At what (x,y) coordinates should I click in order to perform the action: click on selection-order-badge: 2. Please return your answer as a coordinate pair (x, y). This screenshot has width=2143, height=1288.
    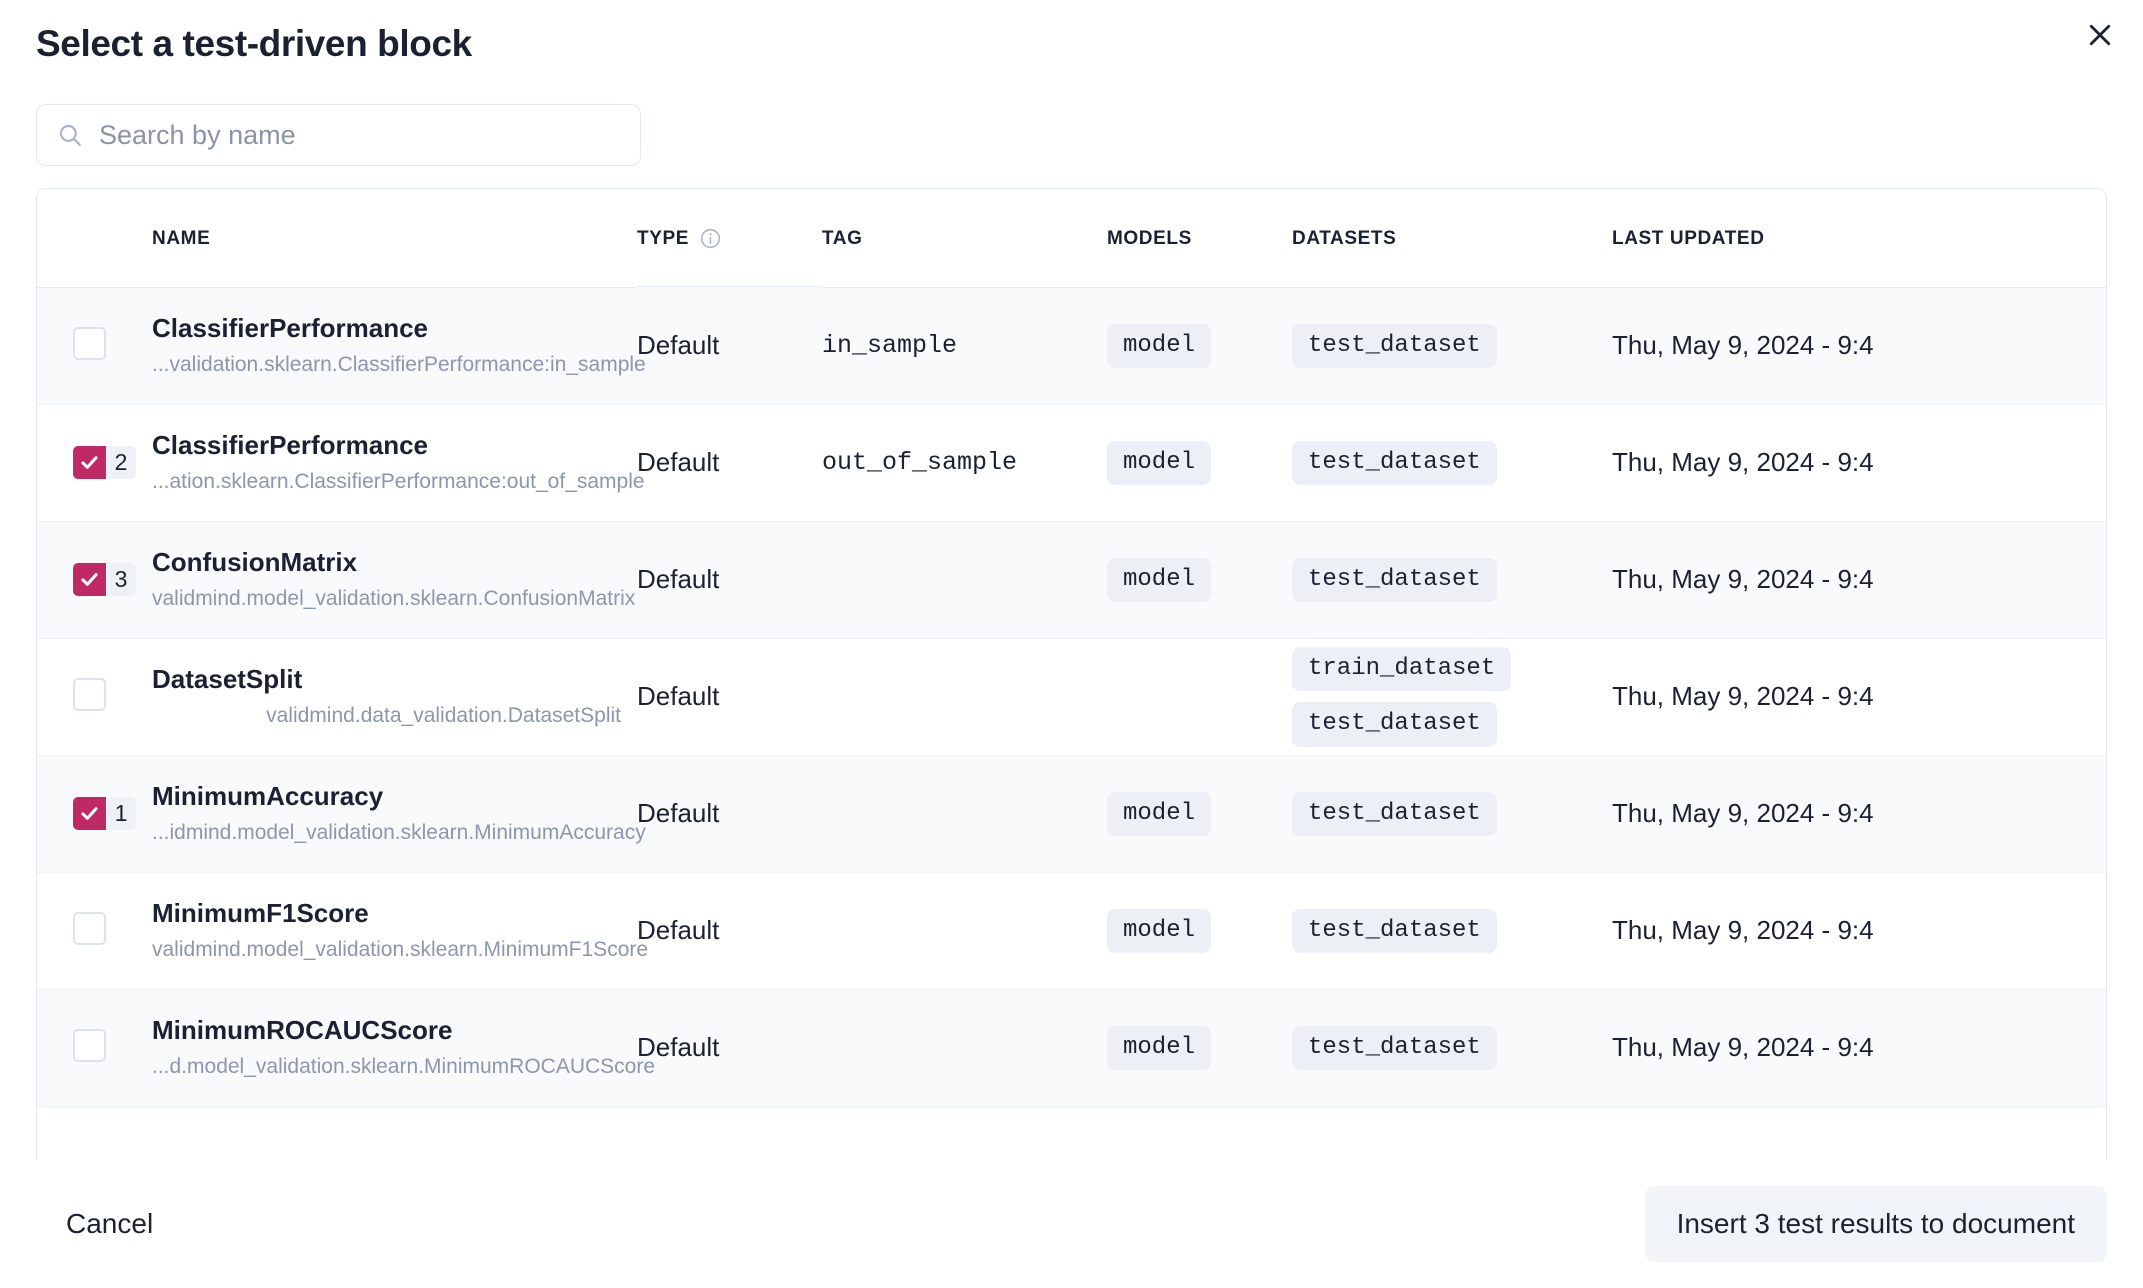
    Looking at the image, I should click on (121, 463).